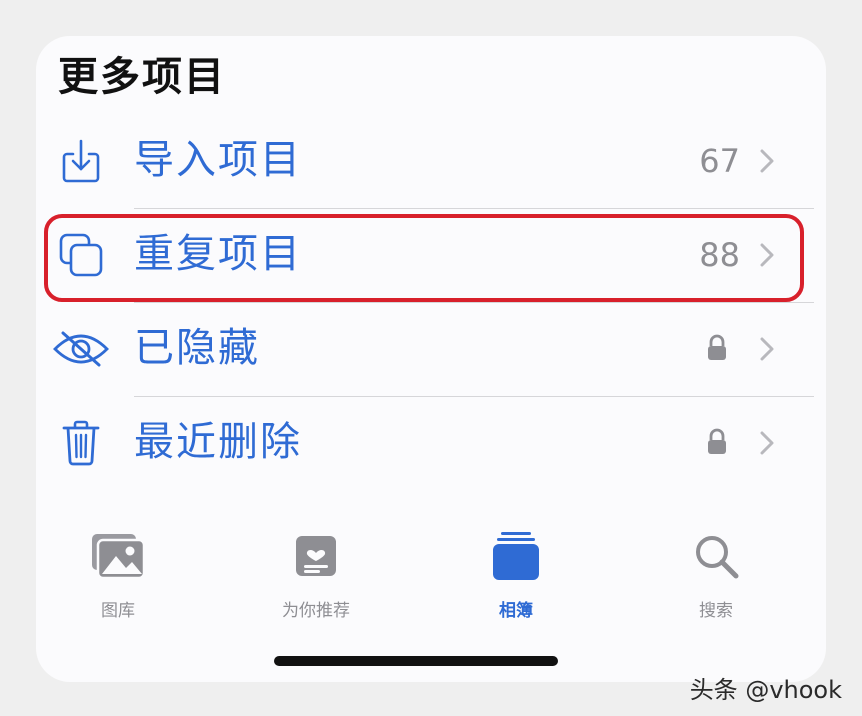 The image size is (862, 716). Describe the element at coordinates (765, 690) in the screenshot. I see `watermark: 头条 @vhook` at that location.